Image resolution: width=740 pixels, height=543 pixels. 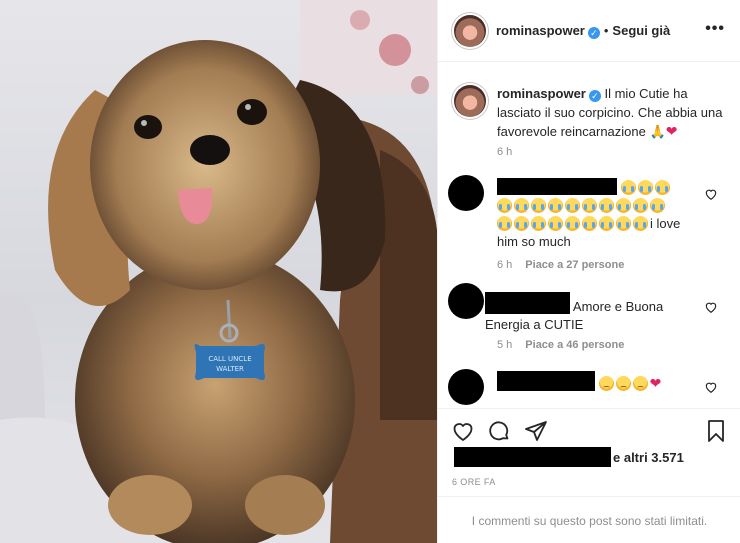 I want to click on caption-time: 6 h, so click(x=505, y=152).